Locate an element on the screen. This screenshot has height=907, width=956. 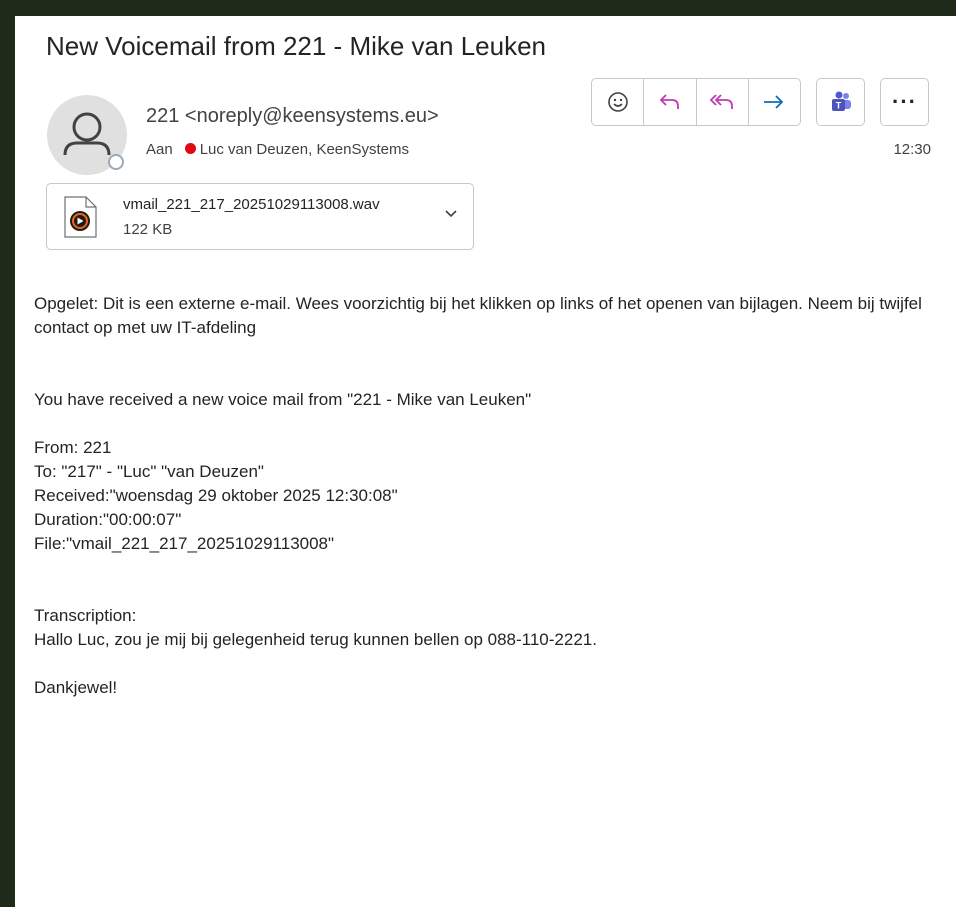
more-actions-button: ··· is located at coordinates (904, 102).